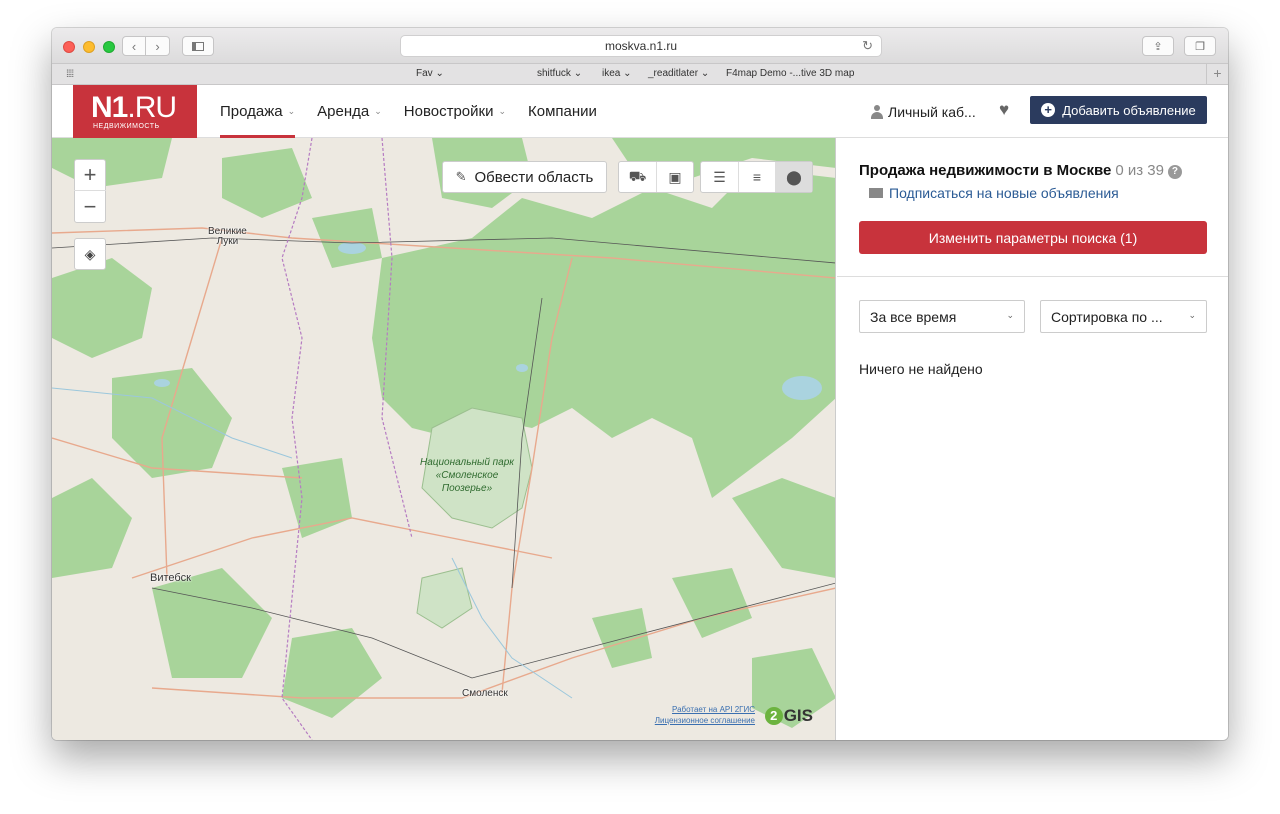  What do you see at coordinates (985, 170) in the screenshot?
I see `results-title-text: Продажа недвижимости в Москве` at bounding box center [985, 170].